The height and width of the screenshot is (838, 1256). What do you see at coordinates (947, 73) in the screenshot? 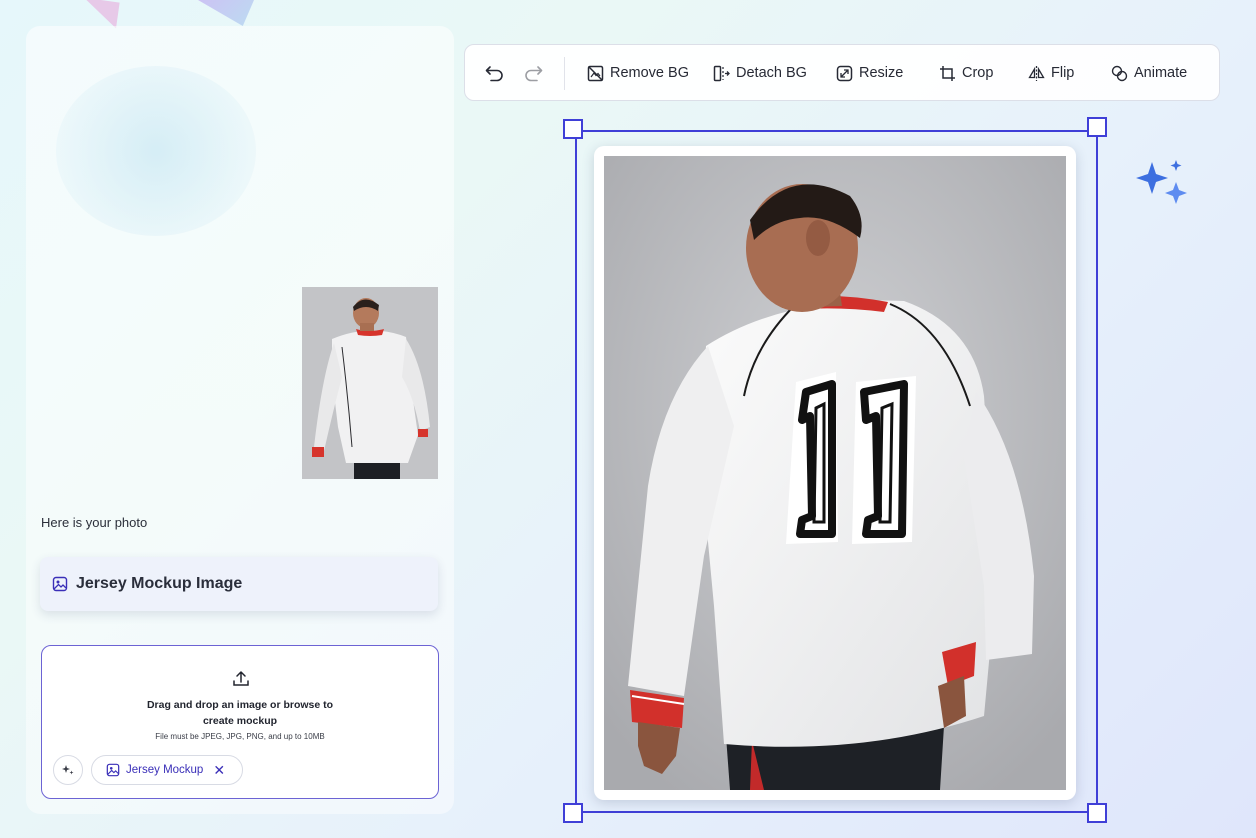
I see `crop-icon` at bounding box center [947, 73].